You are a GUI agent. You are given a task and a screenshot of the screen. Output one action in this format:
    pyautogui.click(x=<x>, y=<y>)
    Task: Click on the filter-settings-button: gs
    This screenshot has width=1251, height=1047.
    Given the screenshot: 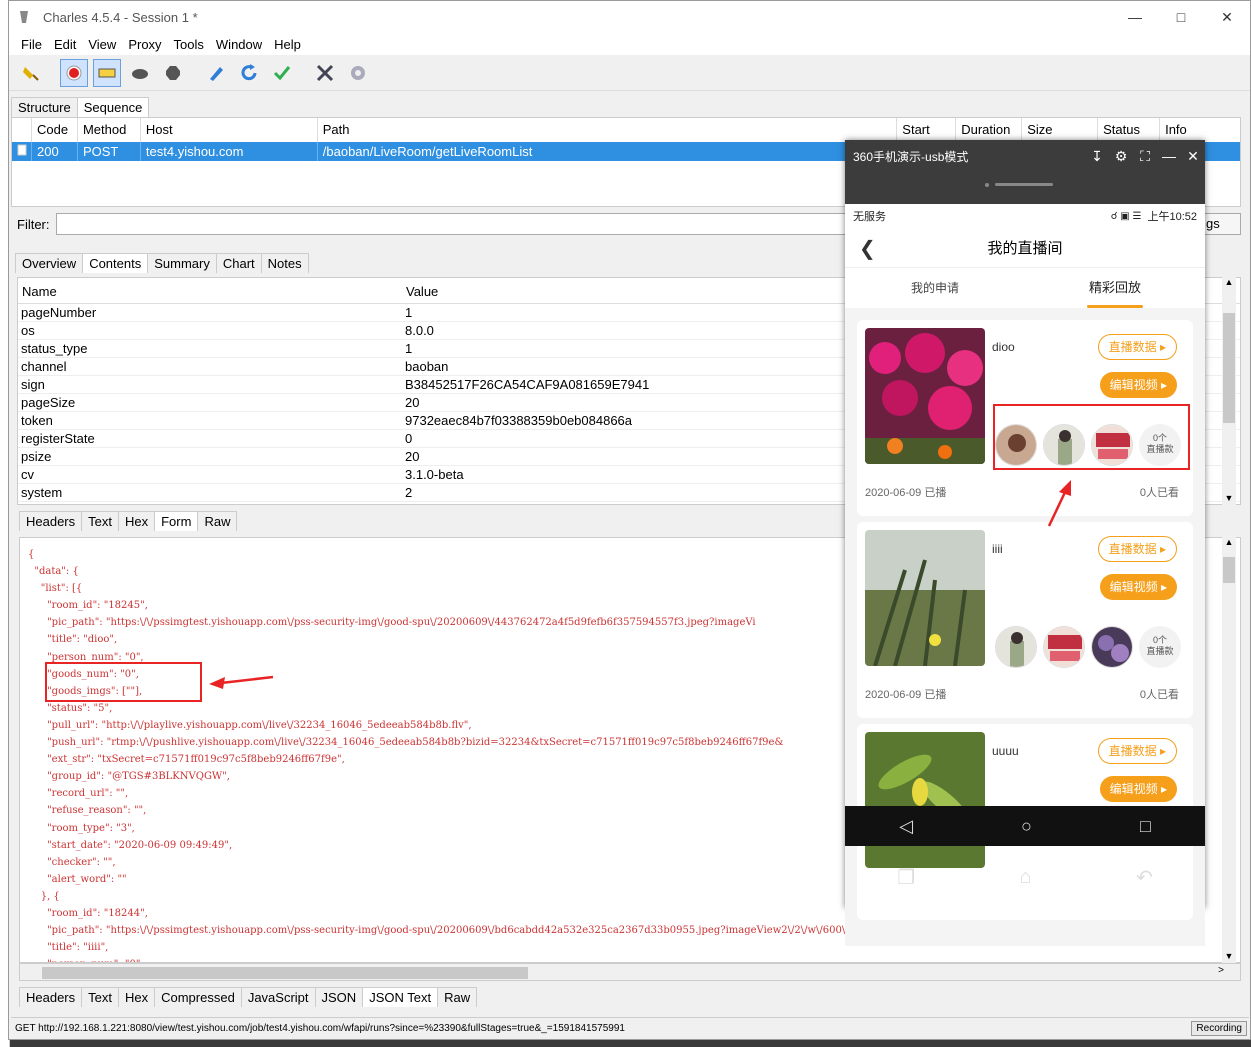 What is the action you would take?
    pyautogui.click(x=1221, y=224)
    